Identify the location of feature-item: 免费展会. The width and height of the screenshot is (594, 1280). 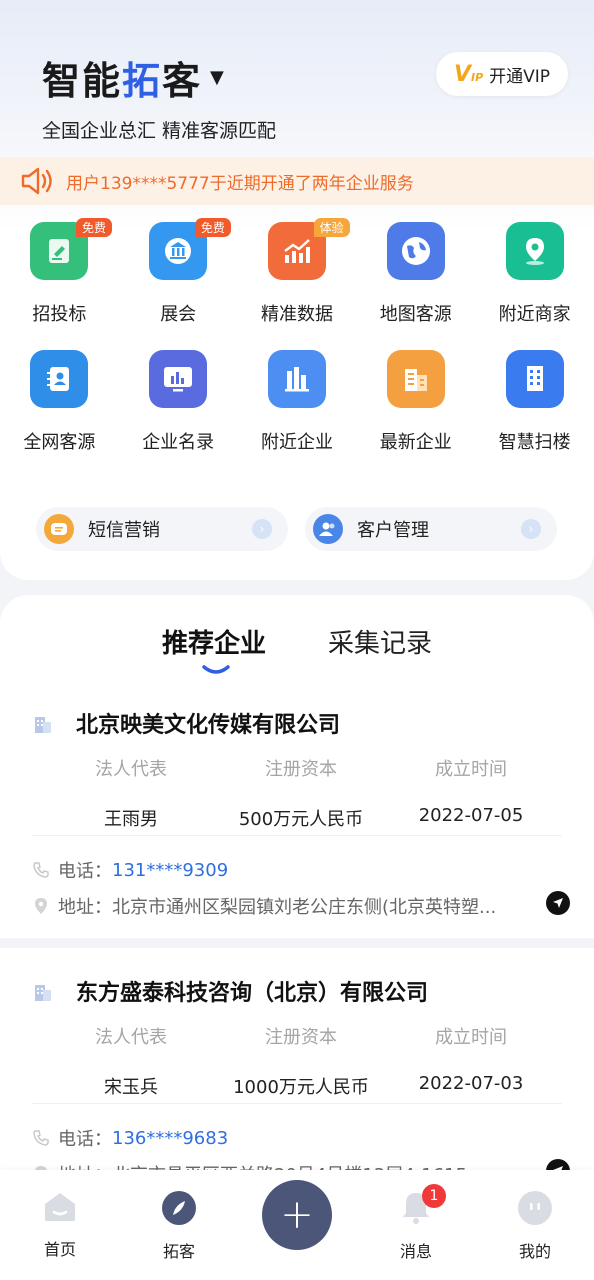
(178, 272).